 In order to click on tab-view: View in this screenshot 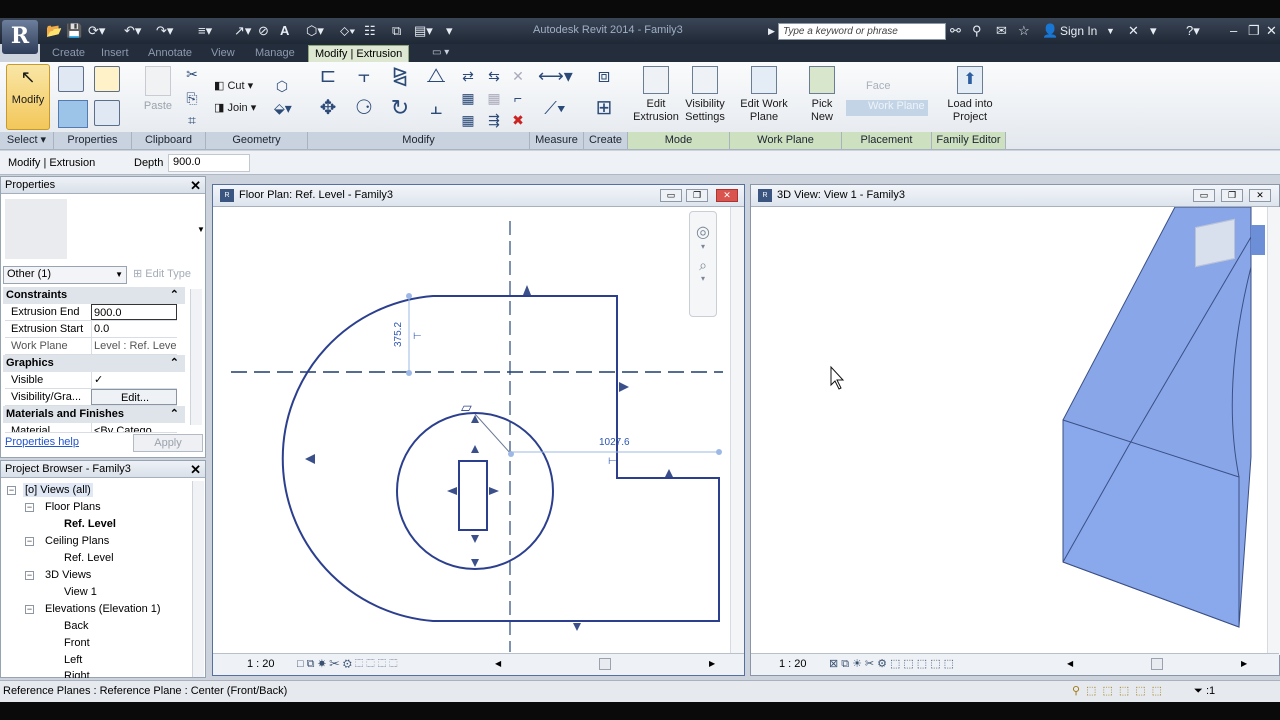, I will do `click(223, 53)`.